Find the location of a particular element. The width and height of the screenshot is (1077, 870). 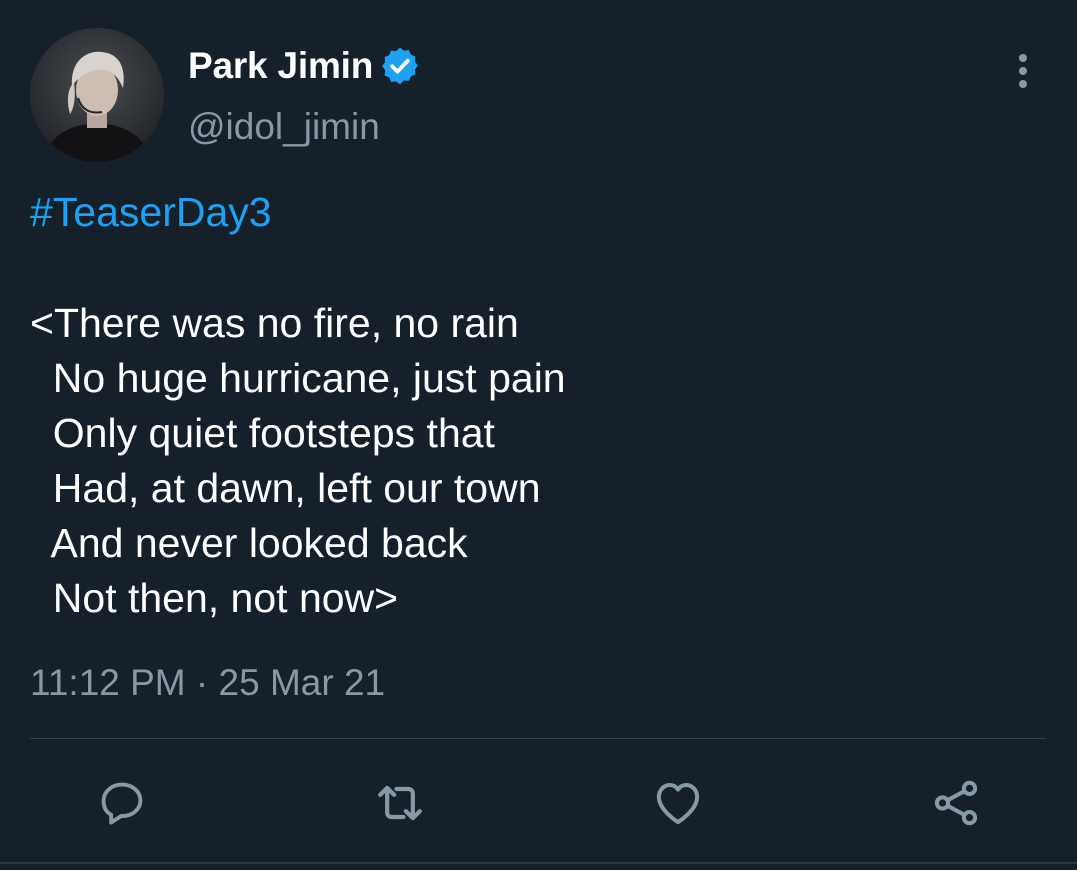

verified-badge-icon is located at coordinates (400, 66).